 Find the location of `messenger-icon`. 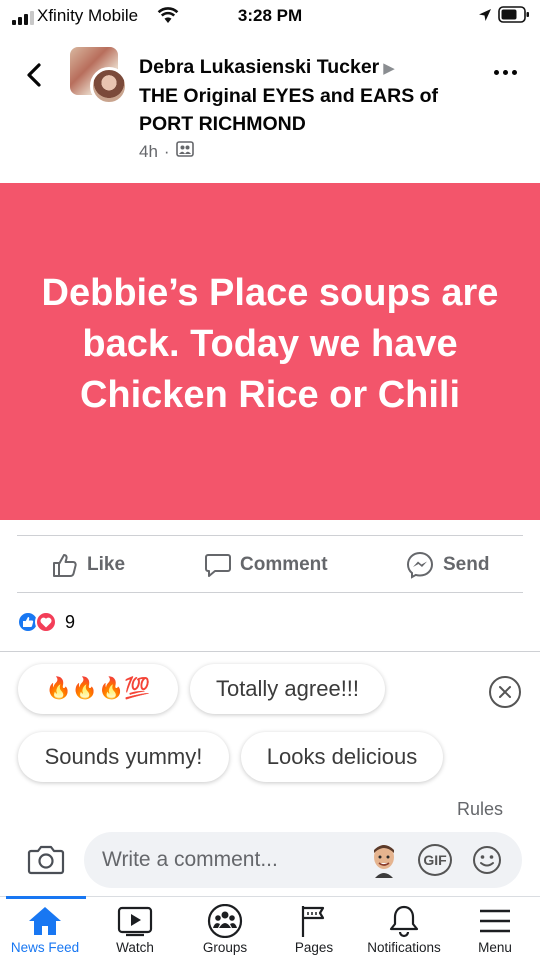

messenger-icon is located at coordinates (420, 565).